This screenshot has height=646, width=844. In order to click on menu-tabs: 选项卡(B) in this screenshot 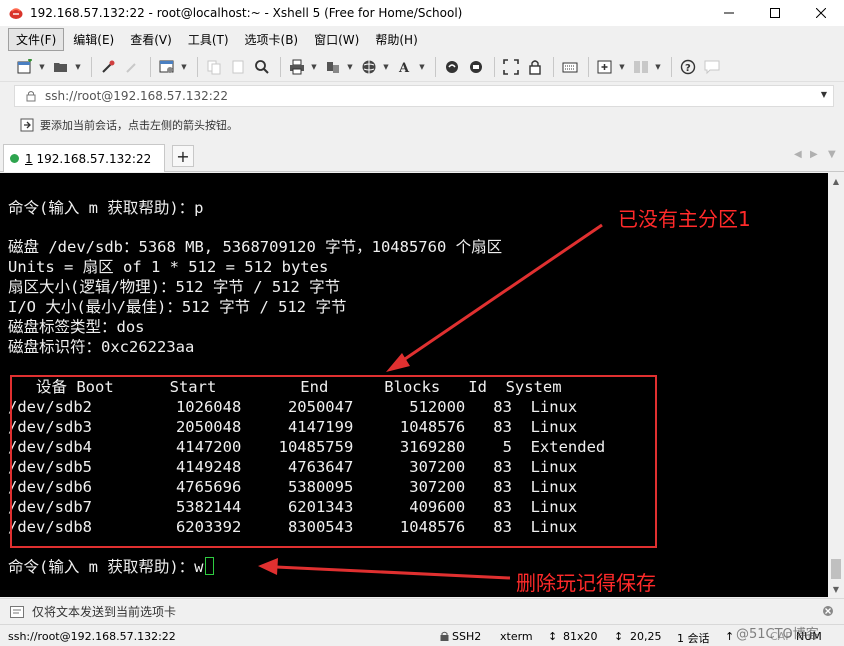, I will do `click(272, 39)`.